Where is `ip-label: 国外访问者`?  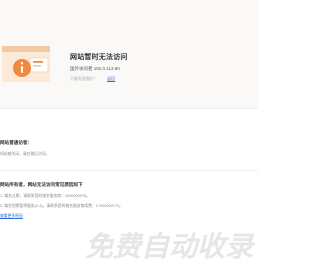 ip-label: 国外访问者 is located at coordinates (81, 68).